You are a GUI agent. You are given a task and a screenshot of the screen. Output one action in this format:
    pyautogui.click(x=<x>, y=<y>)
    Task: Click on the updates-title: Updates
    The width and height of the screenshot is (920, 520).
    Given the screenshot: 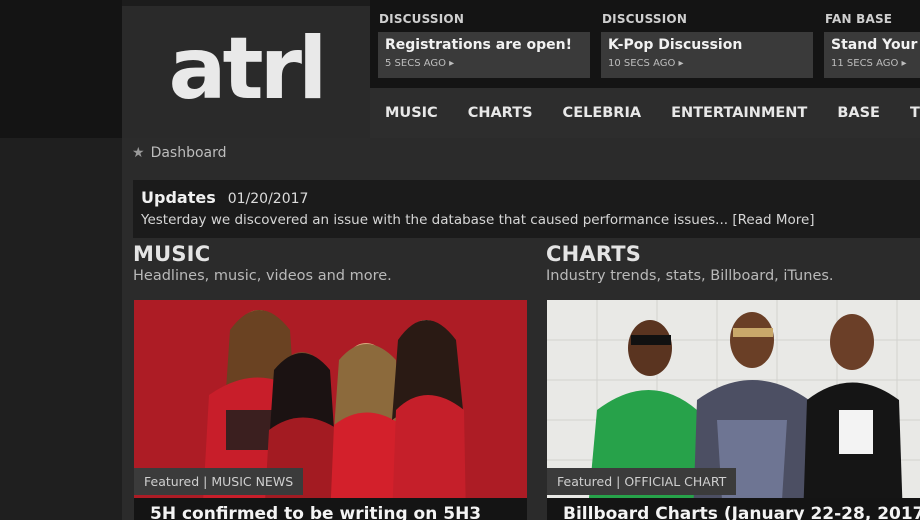 What is the action you would take?
    pyautogui.click(x=178, y=197)
    